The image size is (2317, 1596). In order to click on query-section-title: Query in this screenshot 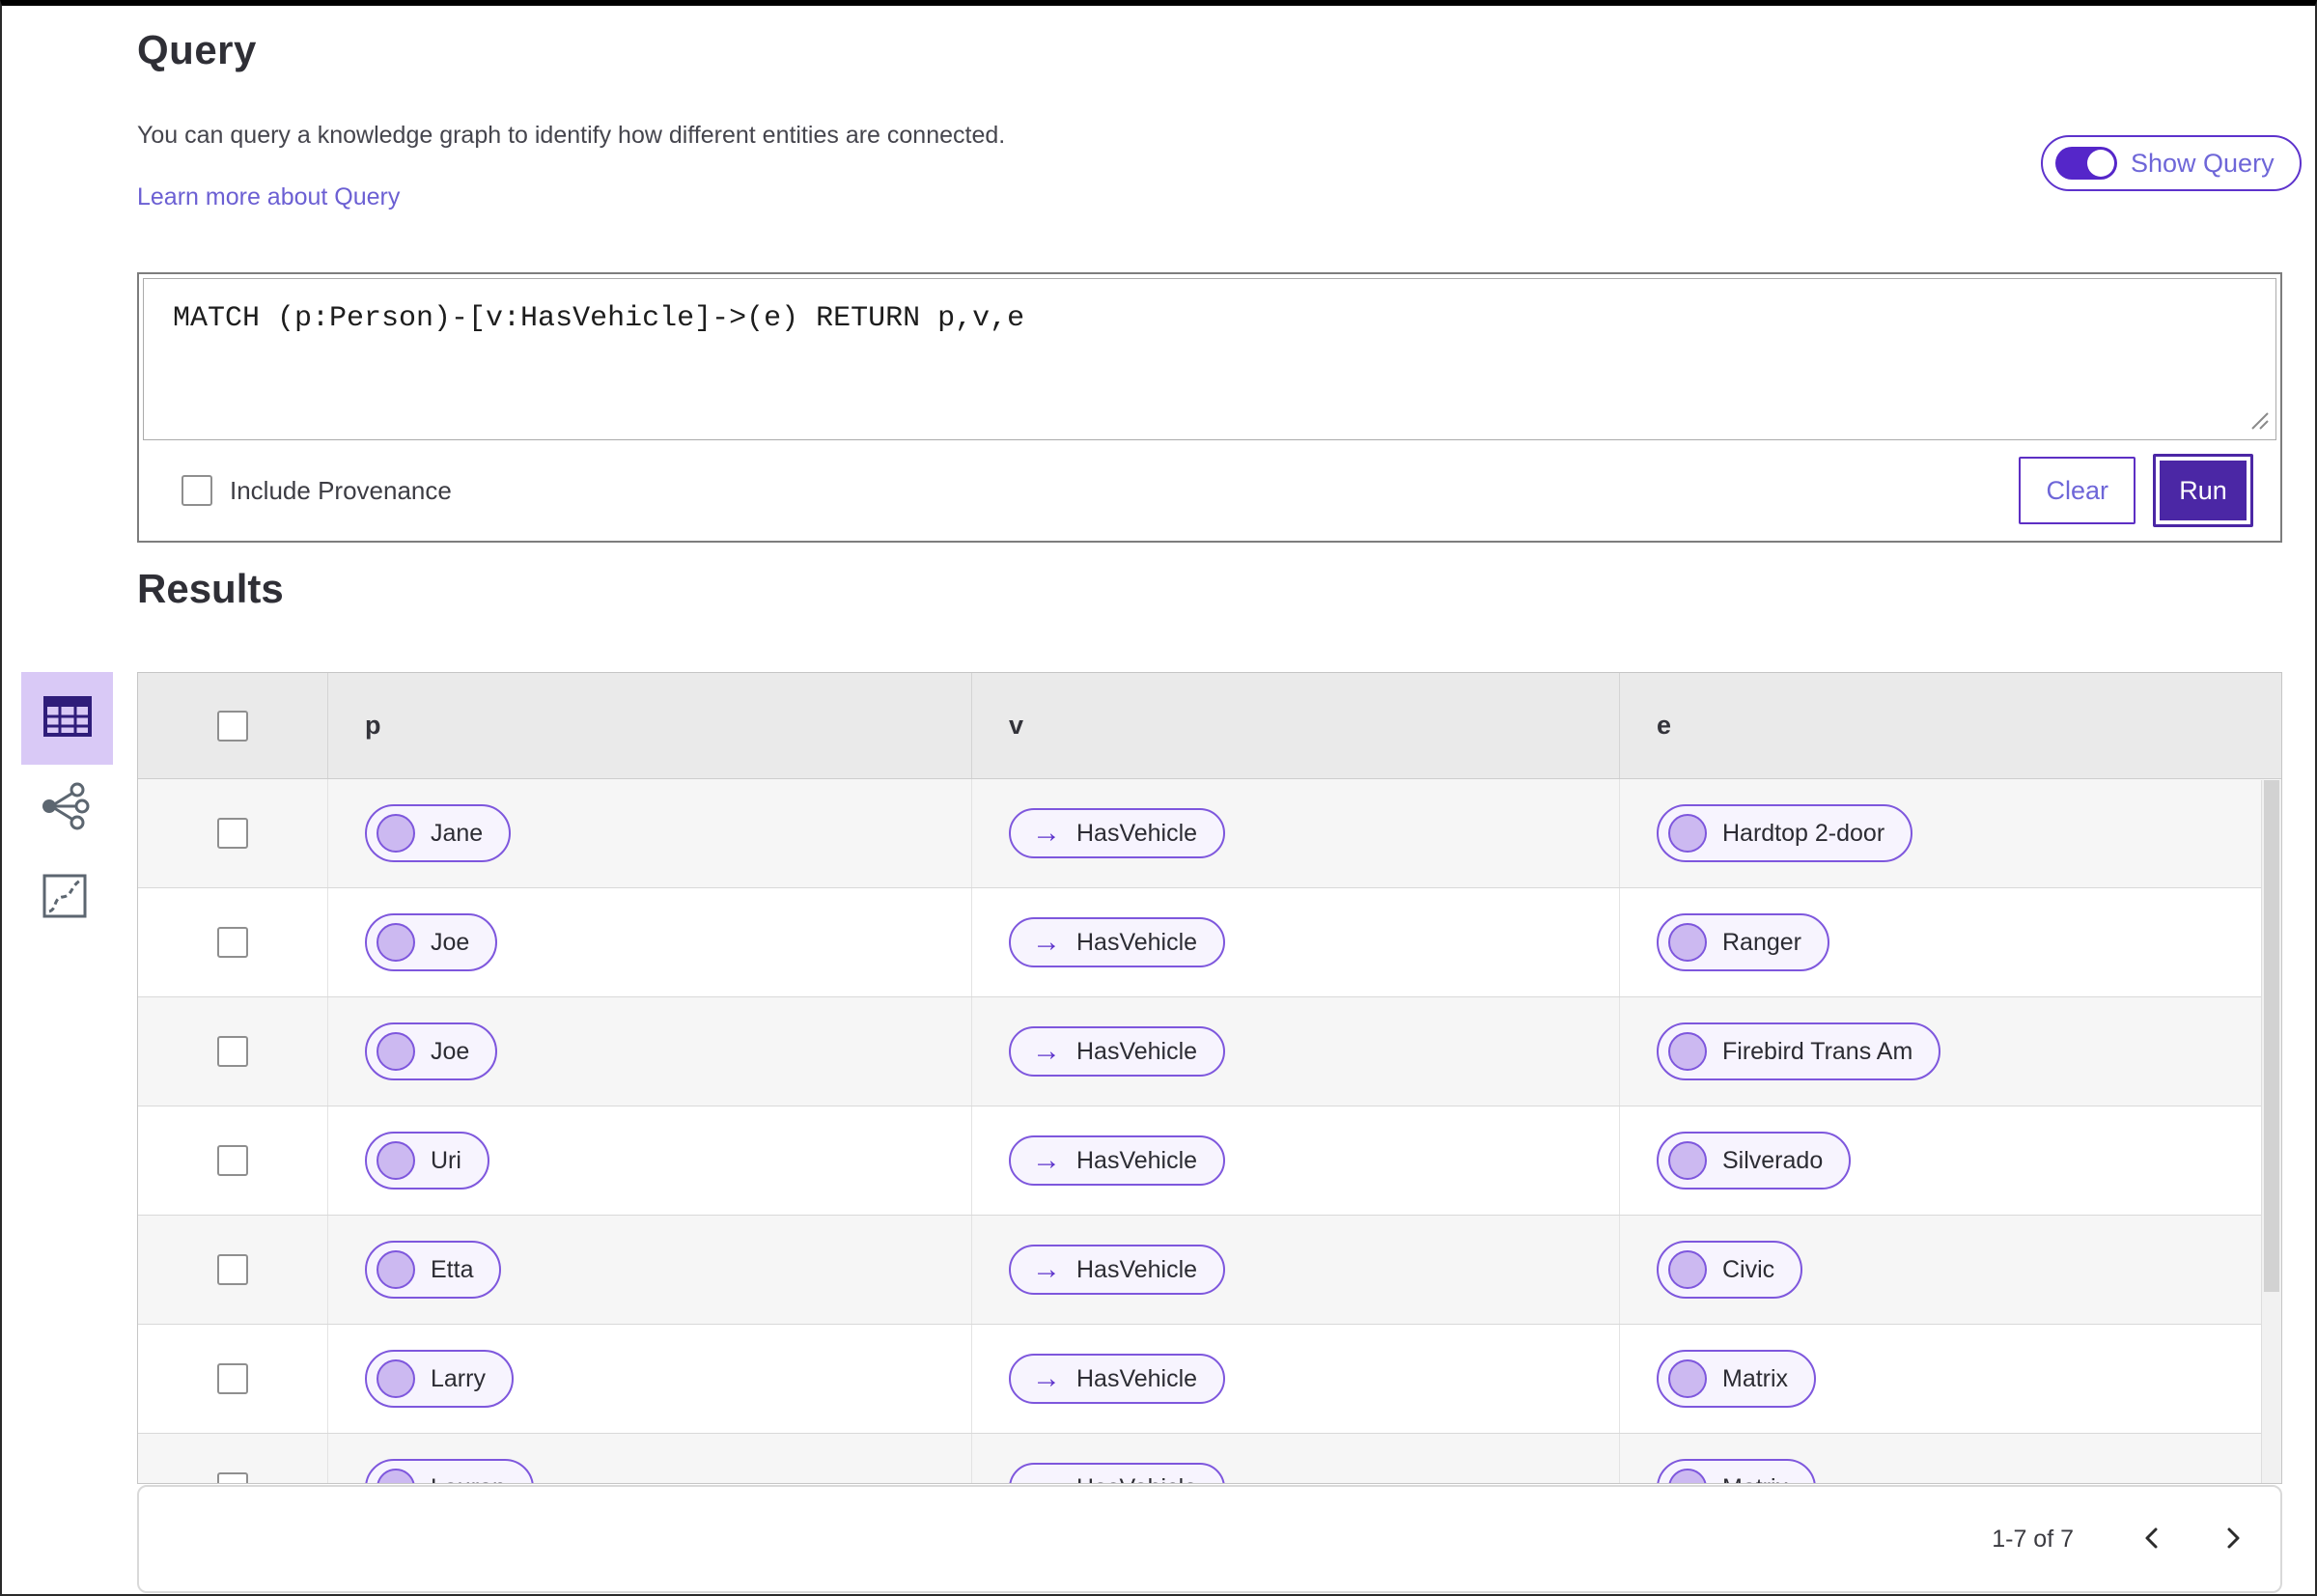, I will do `click(197, 50)`.